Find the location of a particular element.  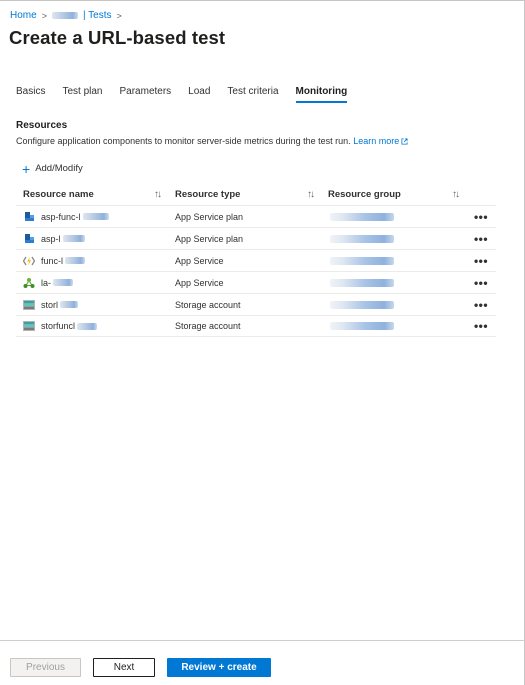

review-create-button: Review + create is located at coordinates (219, 667).